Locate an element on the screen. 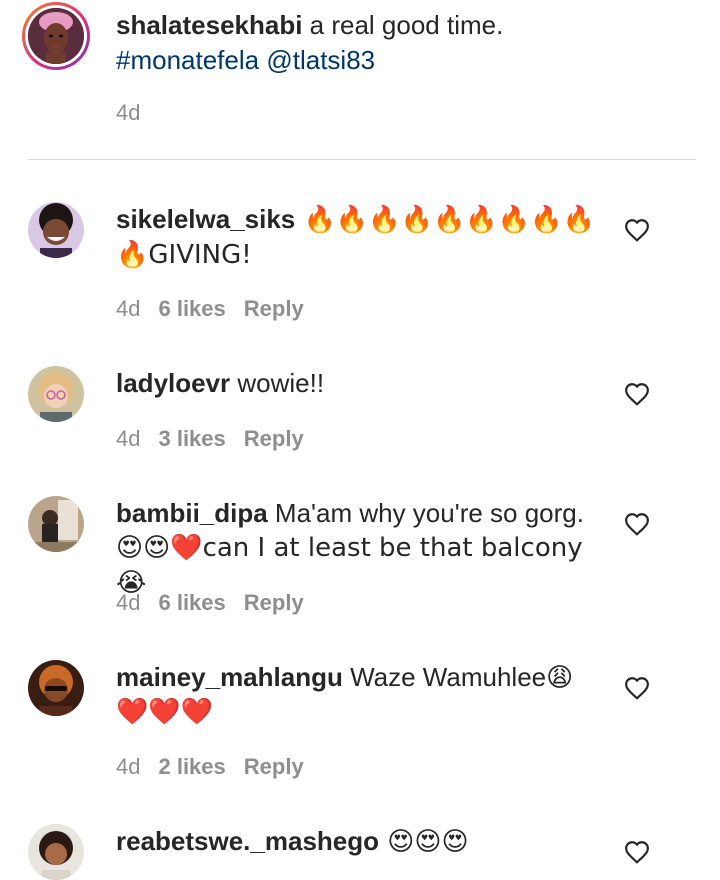 This screenshot has height=880, width=720. comment-text: sikelelwa_siks 🔥🔥🔥🔥🔥🔥🔥🔥🔥 🔥GIVING! is located at coordinates (356, 237).